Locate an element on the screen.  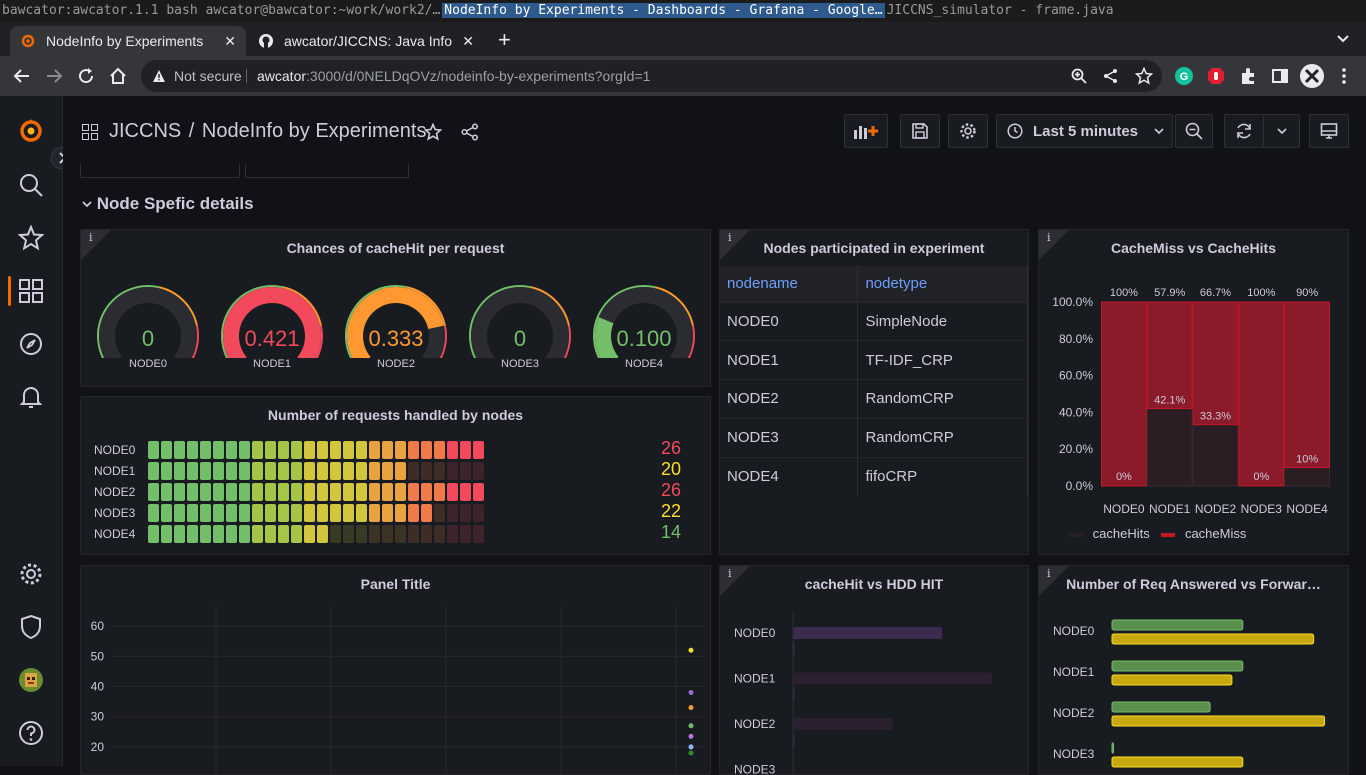
grammarly-extension-icon: G is located at coordinates (1184, 76).